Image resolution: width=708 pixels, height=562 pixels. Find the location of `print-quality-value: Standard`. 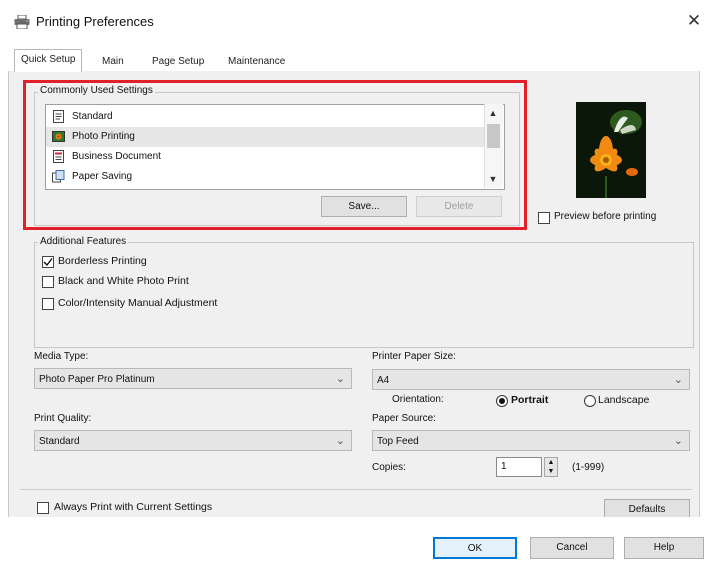

print-quality-value: Standard is located at coordinates (59, 441).